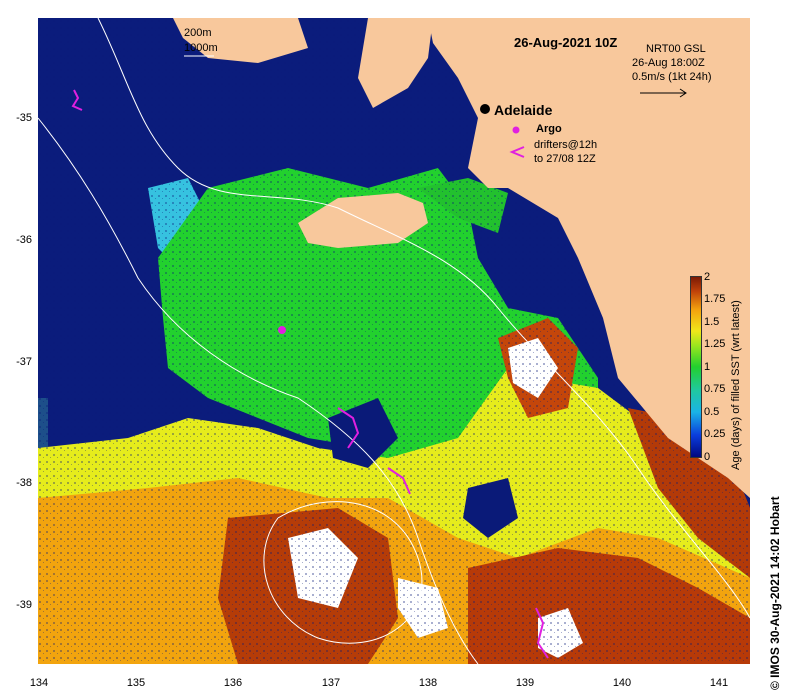 The width and height of the screenshot is (791, 700). I want to click on x-tick: 140, so click(622, 683).